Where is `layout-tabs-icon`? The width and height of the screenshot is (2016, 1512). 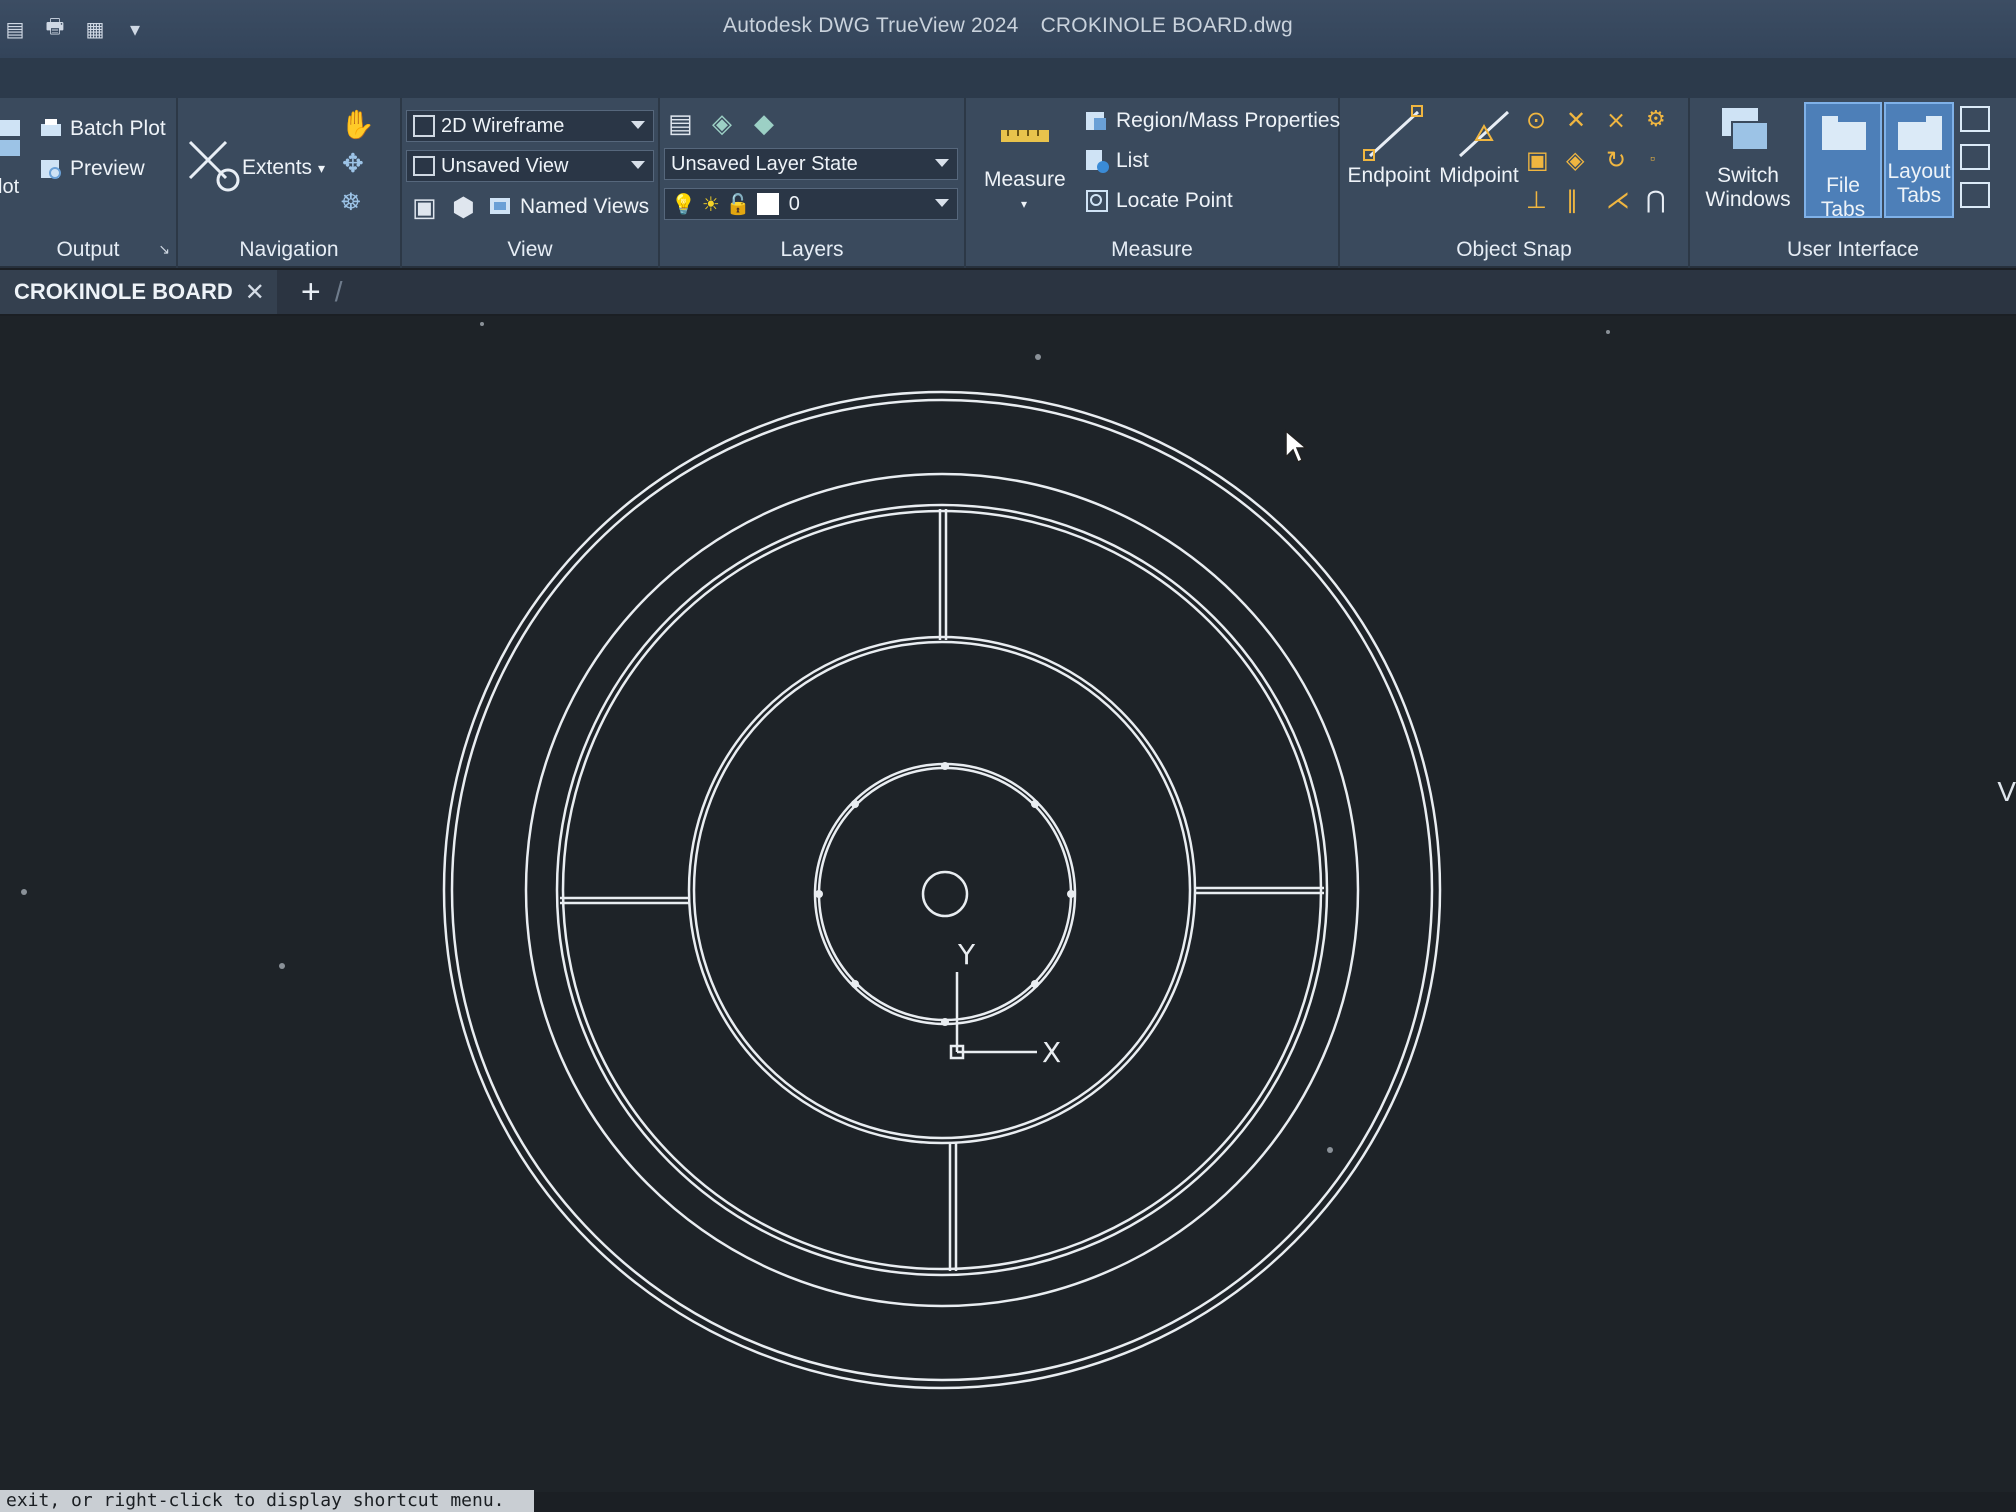 layout-tabs-icon is located at coordinates (1920, 133).